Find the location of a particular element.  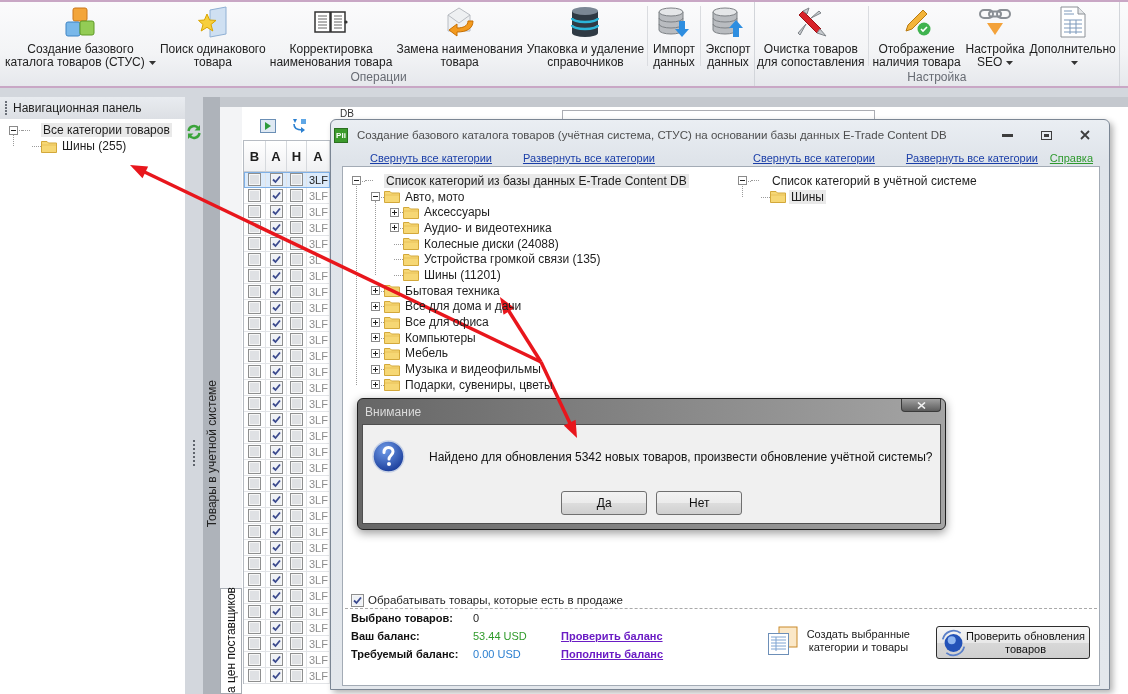

side-tab: а цен поставщиков is located at coordinates (231, 641).